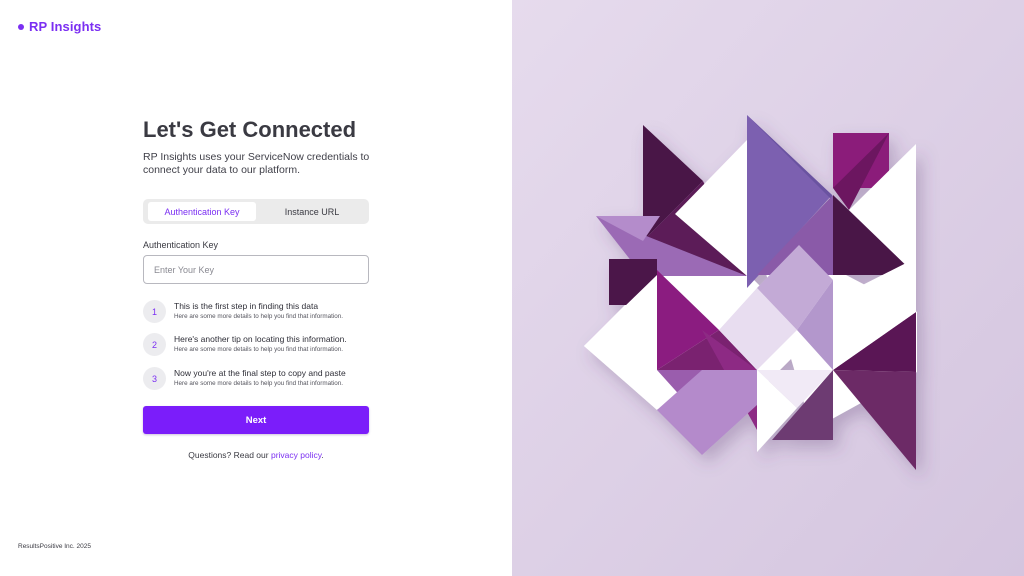 Image resolution: width=1024 pixels, height=576 pixels. I want to click on step-number-badge: 2, so click(154, 344).